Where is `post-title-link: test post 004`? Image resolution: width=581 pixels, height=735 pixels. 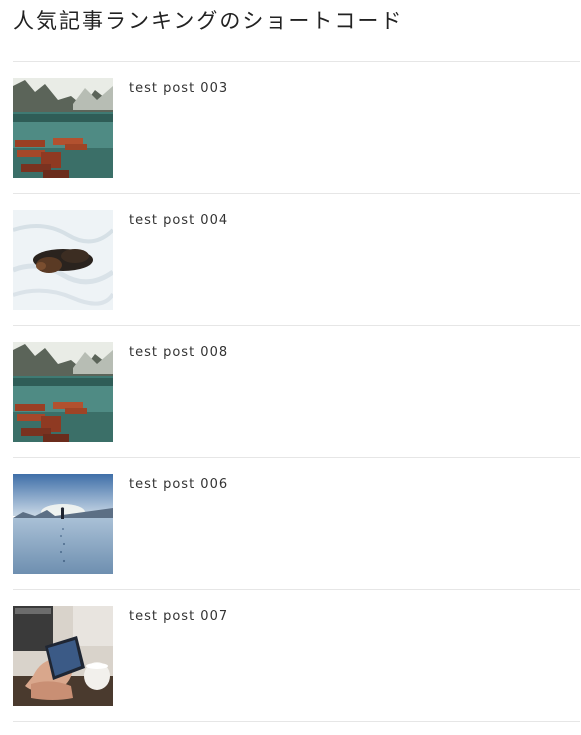
post-title-link: test post 004 is located at coordinates (178, 221).